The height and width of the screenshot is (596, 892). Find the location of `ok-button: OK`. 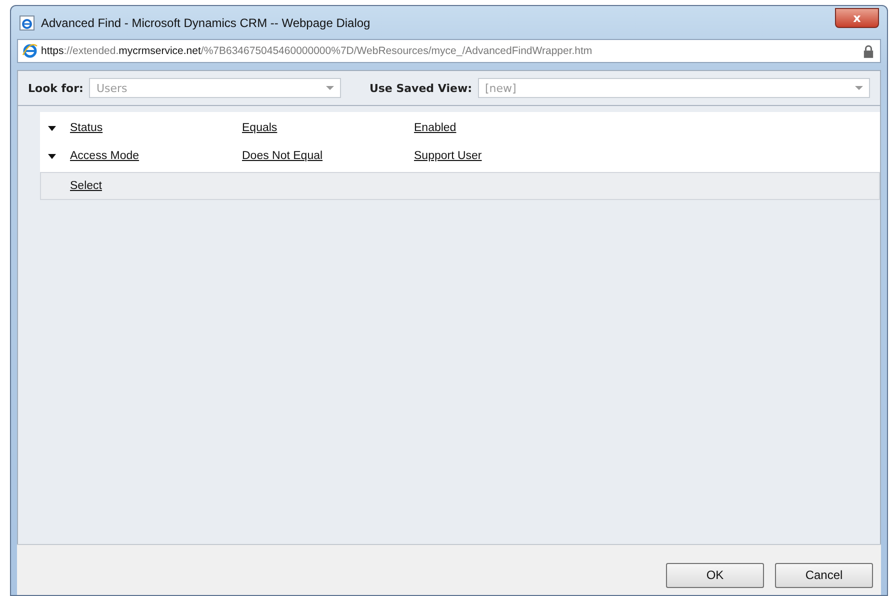

ok-button: OK is located at coordinates (715, 575).